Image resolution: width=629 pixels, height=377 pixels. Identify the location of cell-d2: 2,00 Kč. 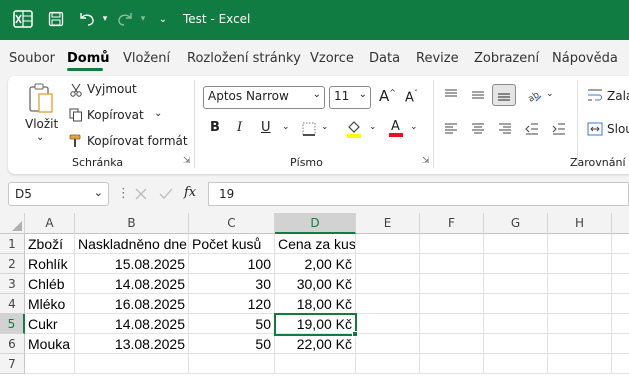
(315, 264).